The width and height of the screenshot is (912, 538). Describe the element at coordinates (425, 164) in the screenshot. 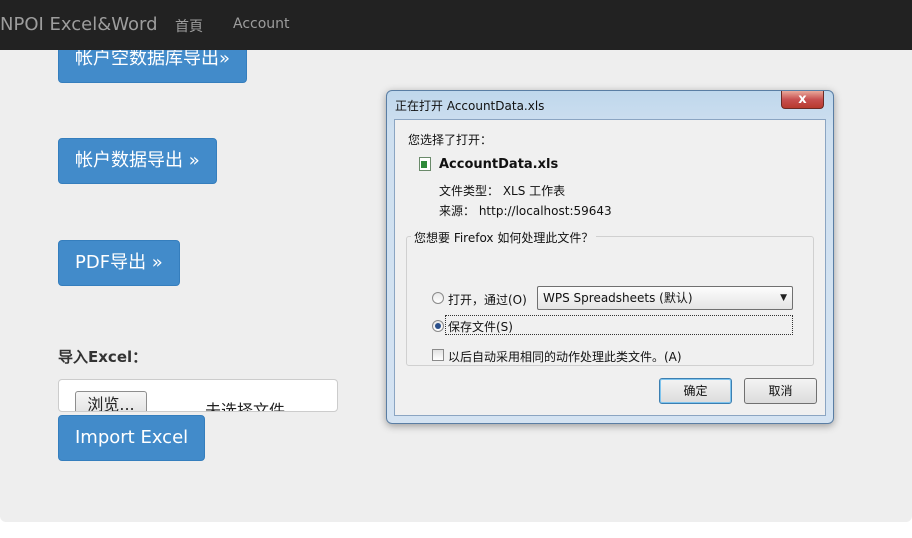

I see `xls-file-icon` at that location.